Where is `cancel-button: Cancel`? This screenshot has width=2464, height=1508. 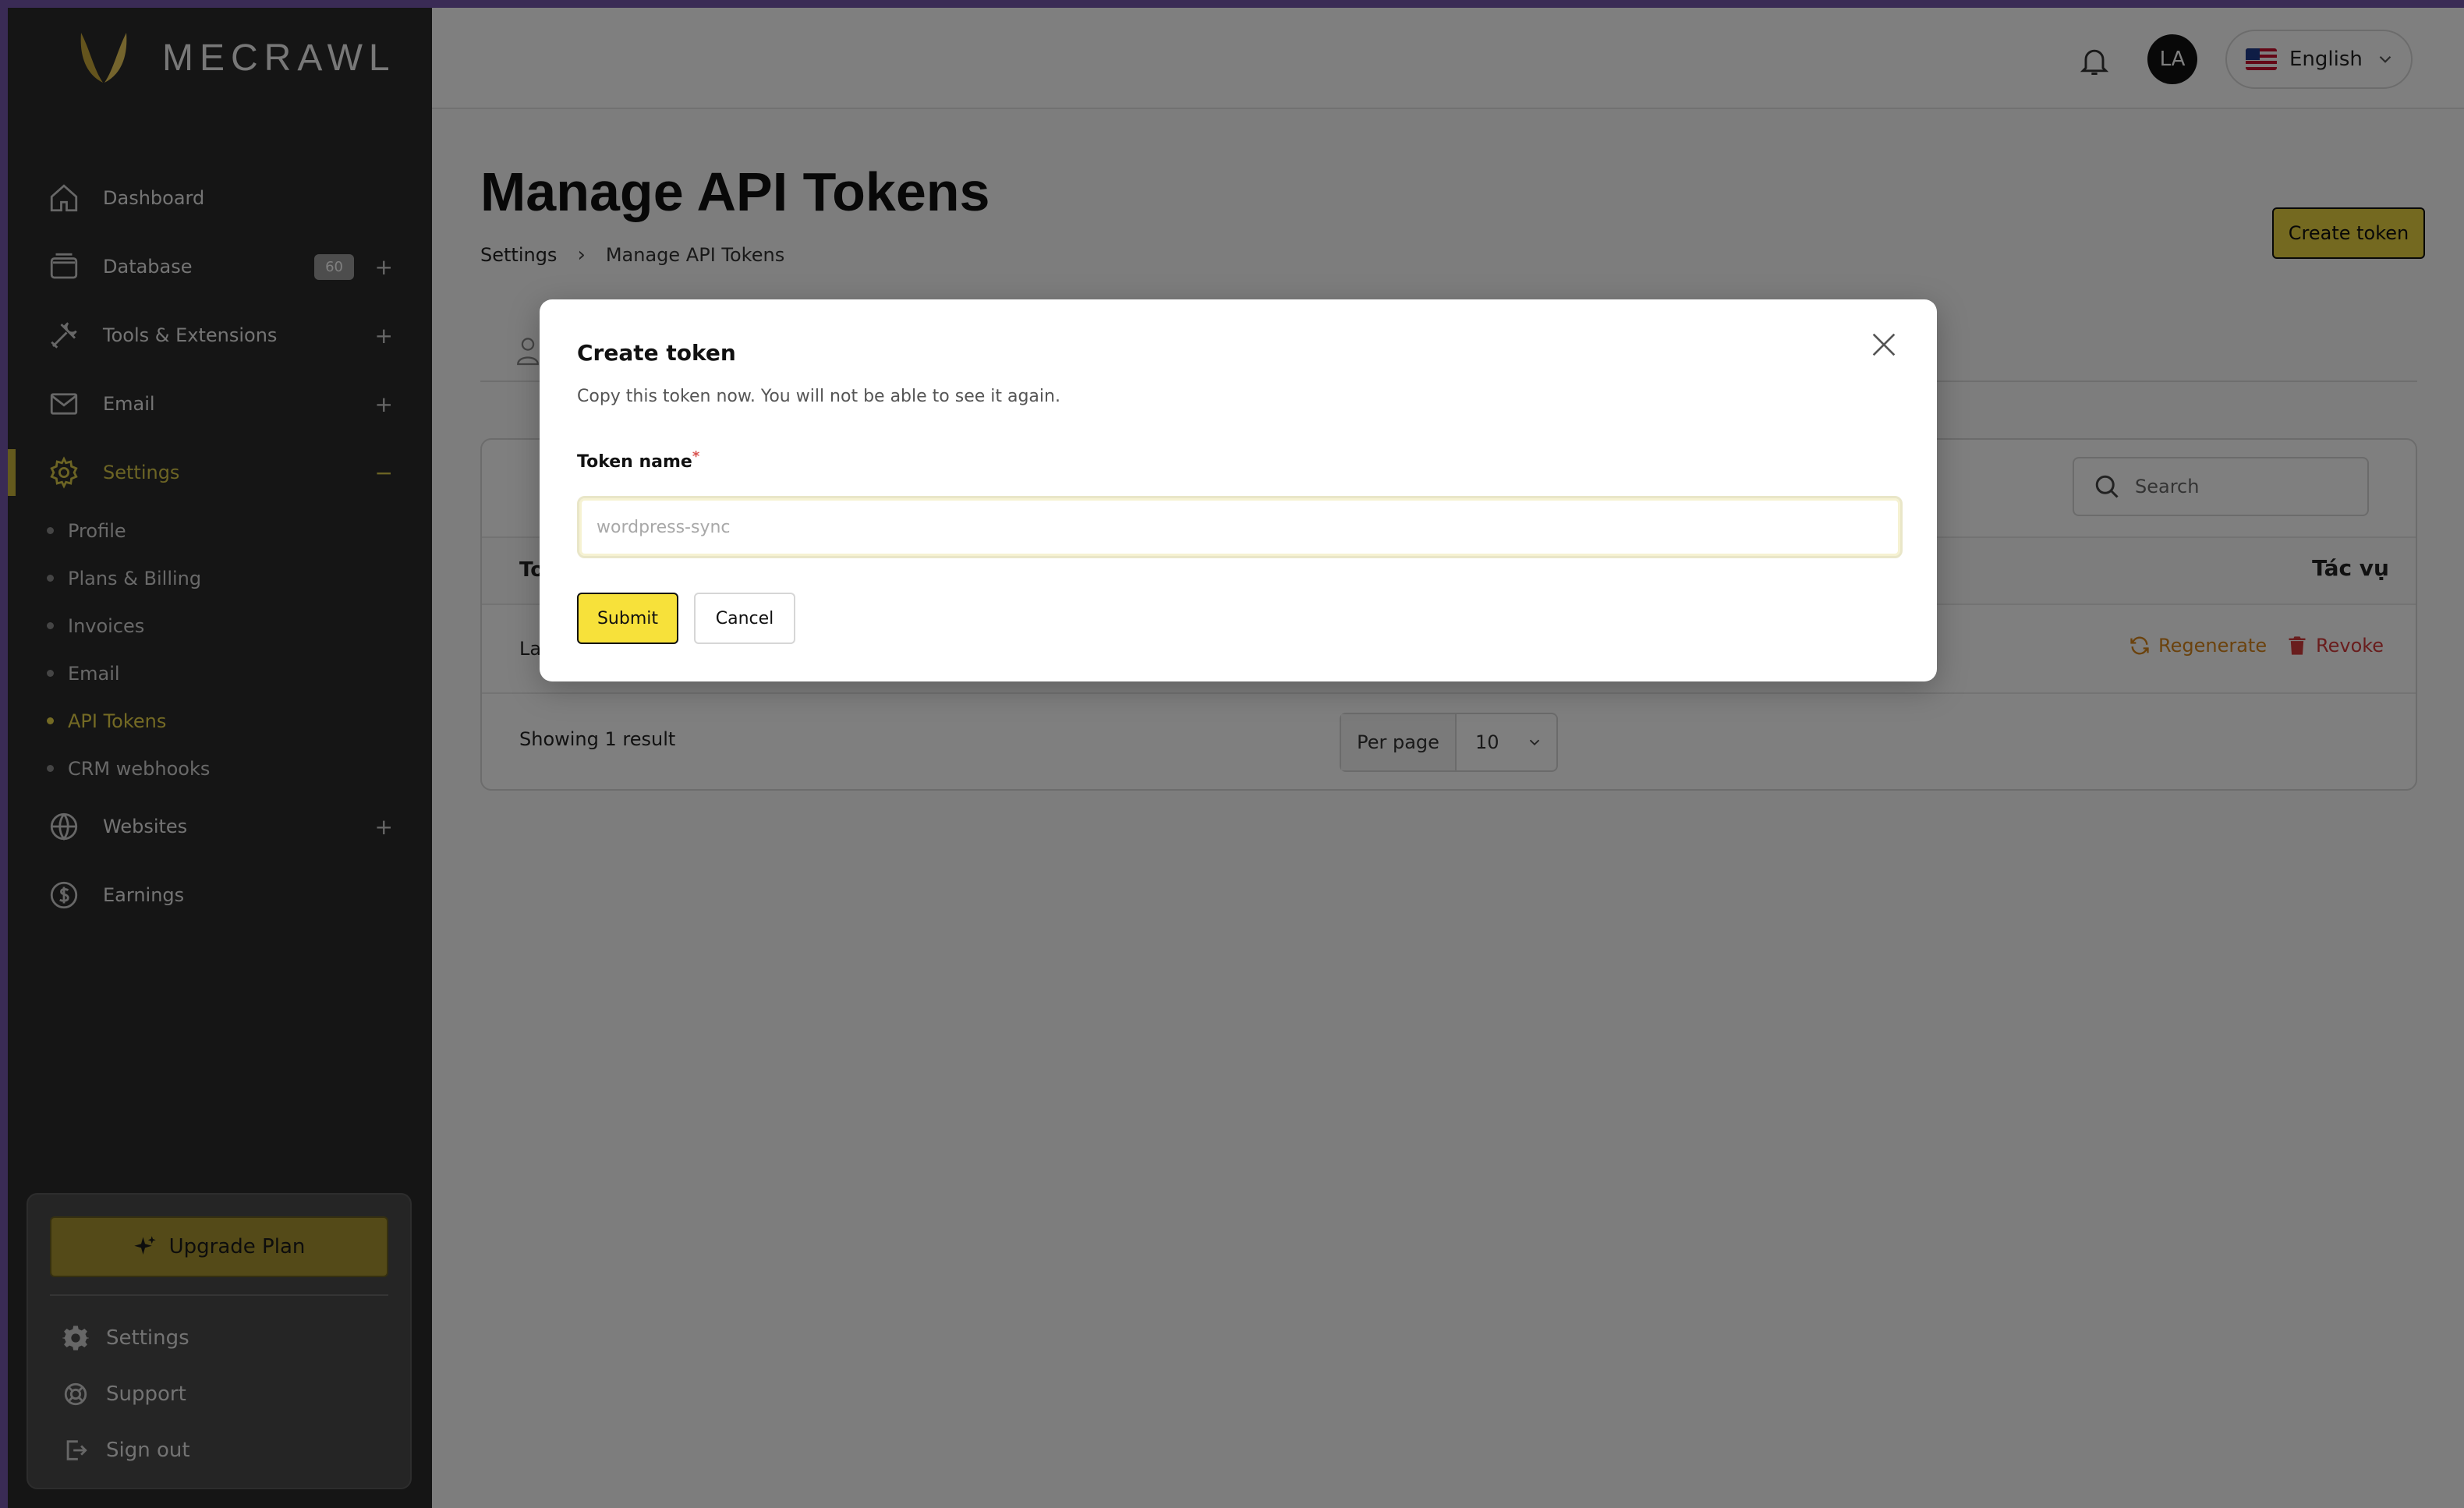 cancel-button: Cancel is located at coordinates (745, 618).